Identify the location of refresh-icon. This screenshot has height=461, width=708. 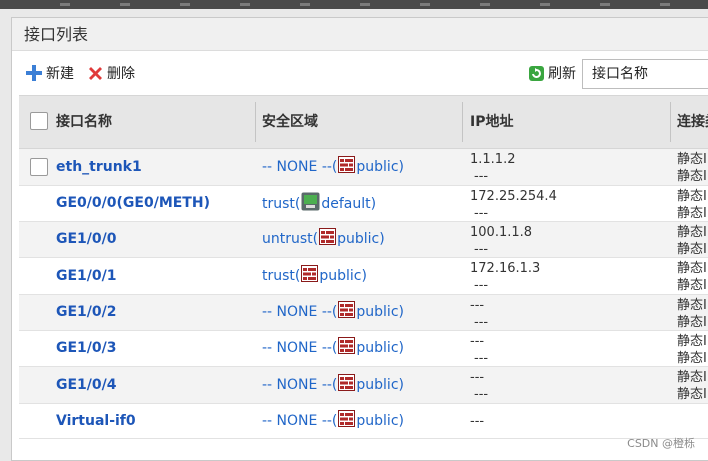
(536, 73).